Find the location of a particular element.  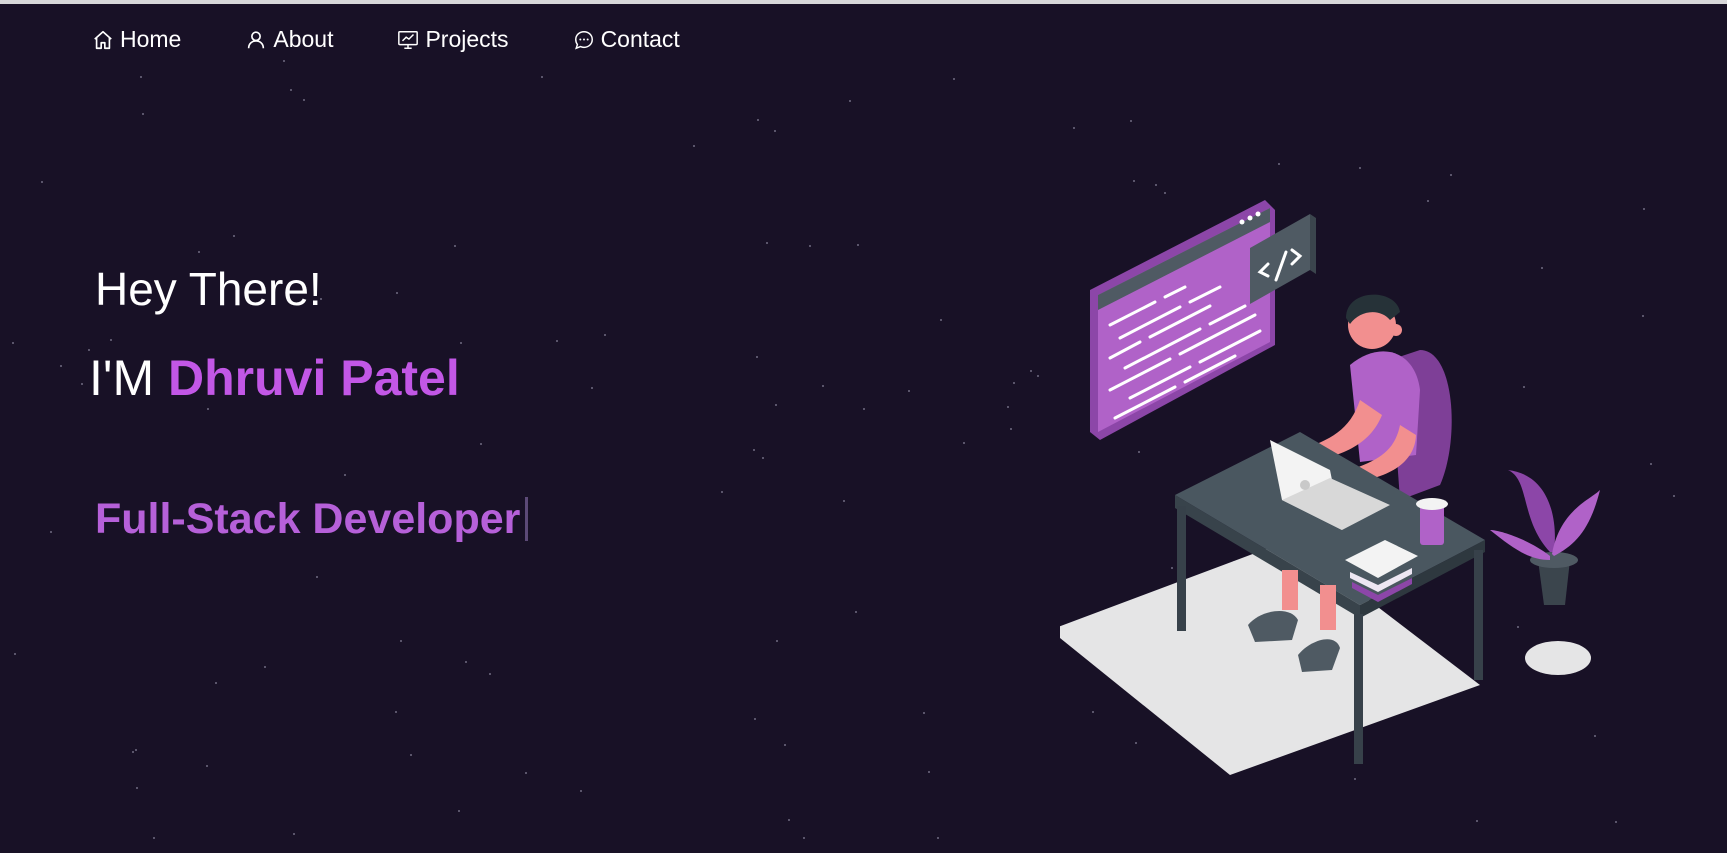

nav-label-home: Home is located at coordinates (151, 39).